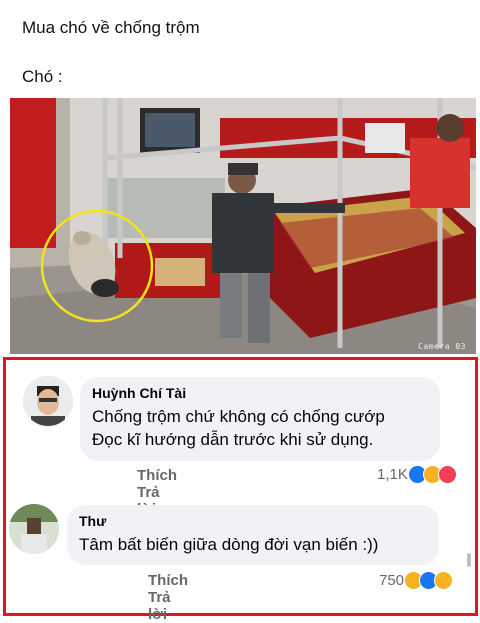 The height and width of the screenshot is (623, 480). I want to click on post-text-line2: Chó :, so click(42, 76).